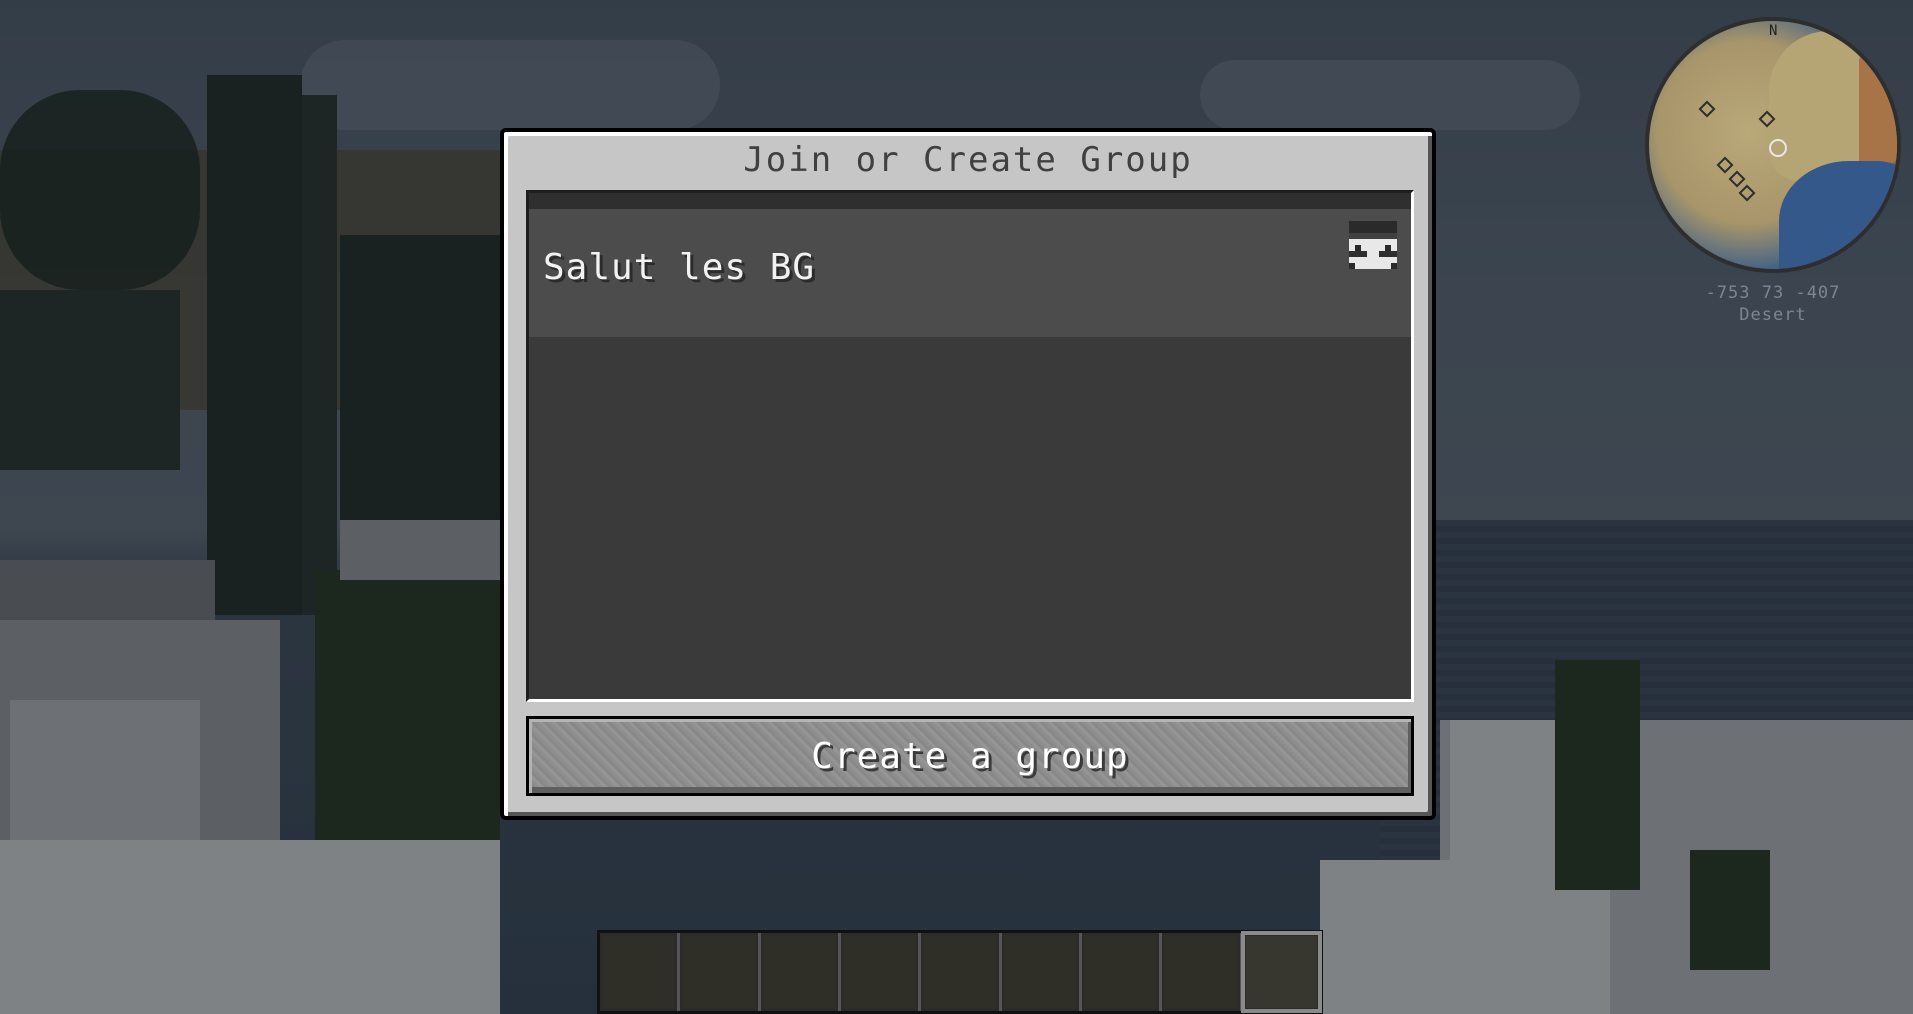 This screenshot has width=1913, height=1014. What do you see at coordinates (679, 267) in the screenshot?
I see `group-name: Salut les BG` at bounding box center [679, 267].